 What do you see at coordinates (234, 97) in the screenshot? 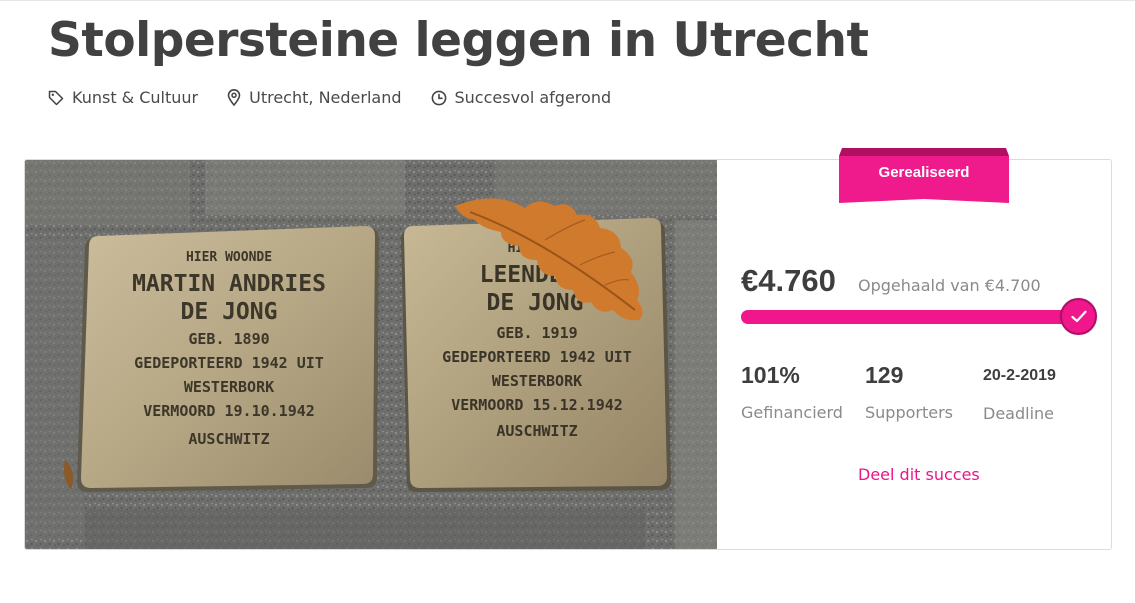
I see `location-pin-icon` at bounding box center [234, 97].